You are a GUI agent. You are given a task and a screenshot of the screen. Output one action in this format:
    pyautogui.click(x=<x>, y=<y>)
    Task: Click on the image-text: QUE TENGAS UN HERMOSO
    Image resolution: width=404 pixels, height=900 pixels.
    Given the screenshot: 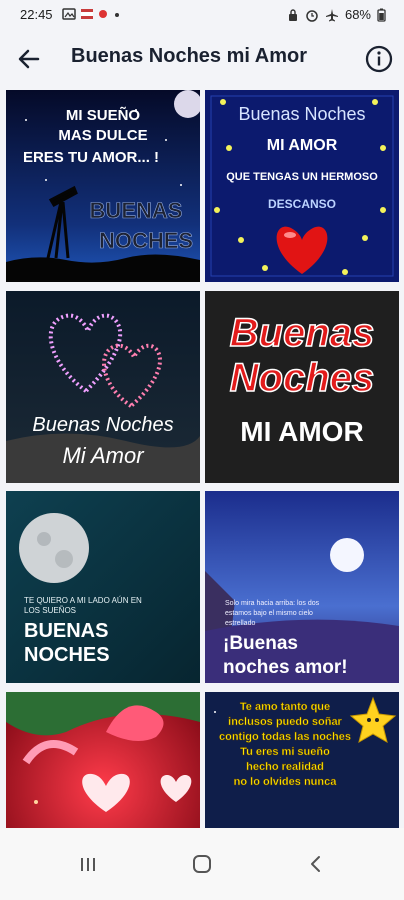 What is the action you would take?
    pyautogui.click(x=302, y=177)
    